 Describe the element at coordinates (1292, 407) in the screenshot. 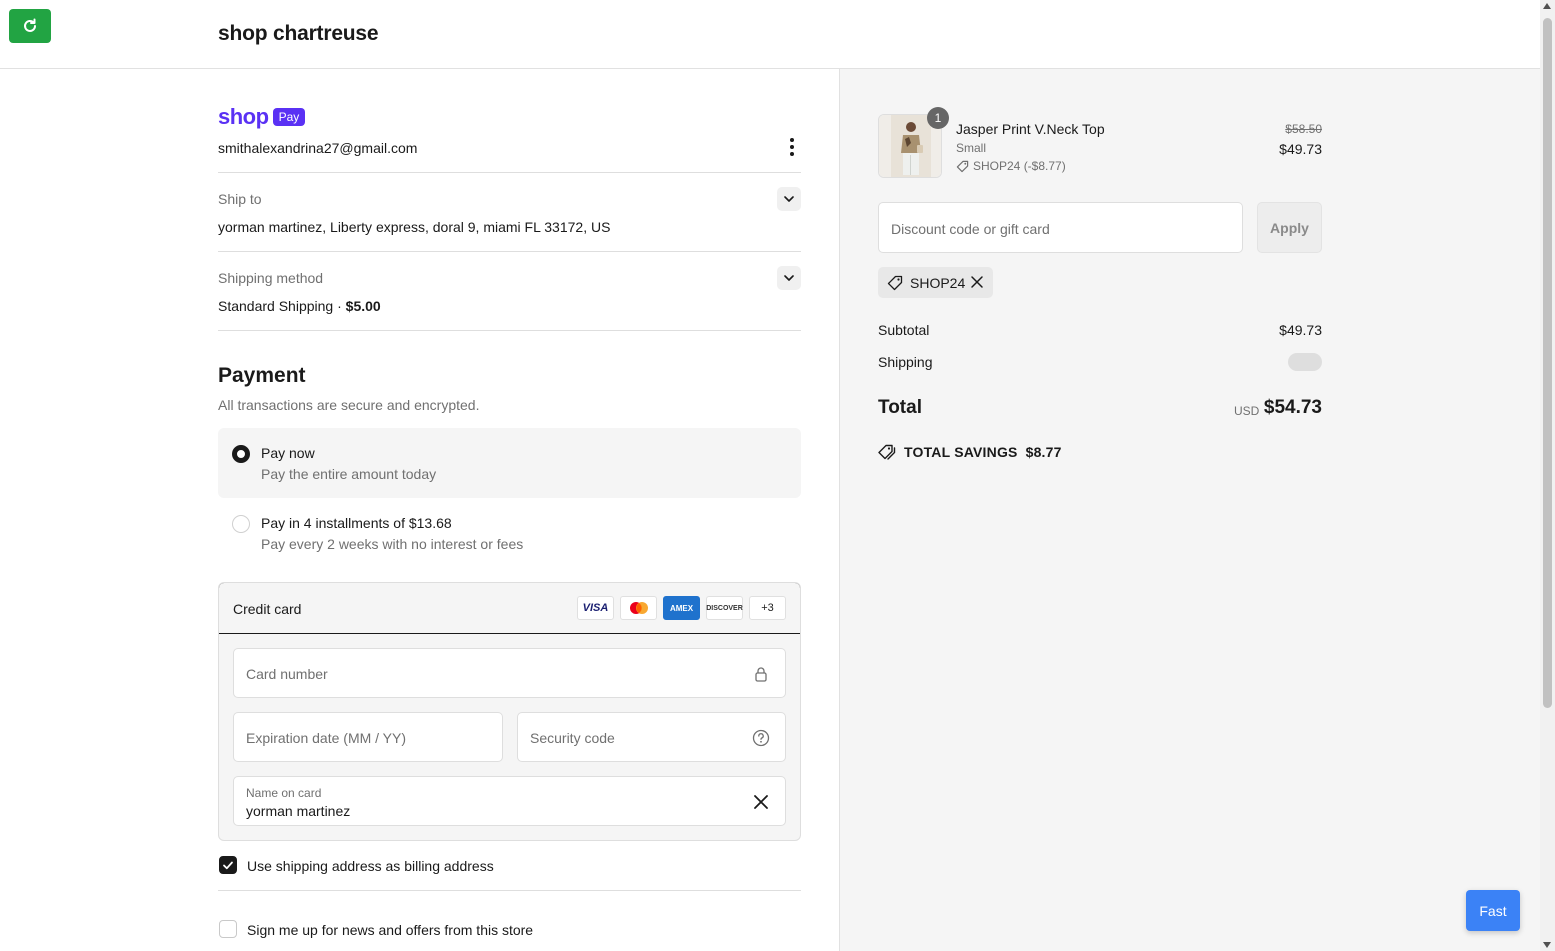

I see `total-value: $54.73` at that location.